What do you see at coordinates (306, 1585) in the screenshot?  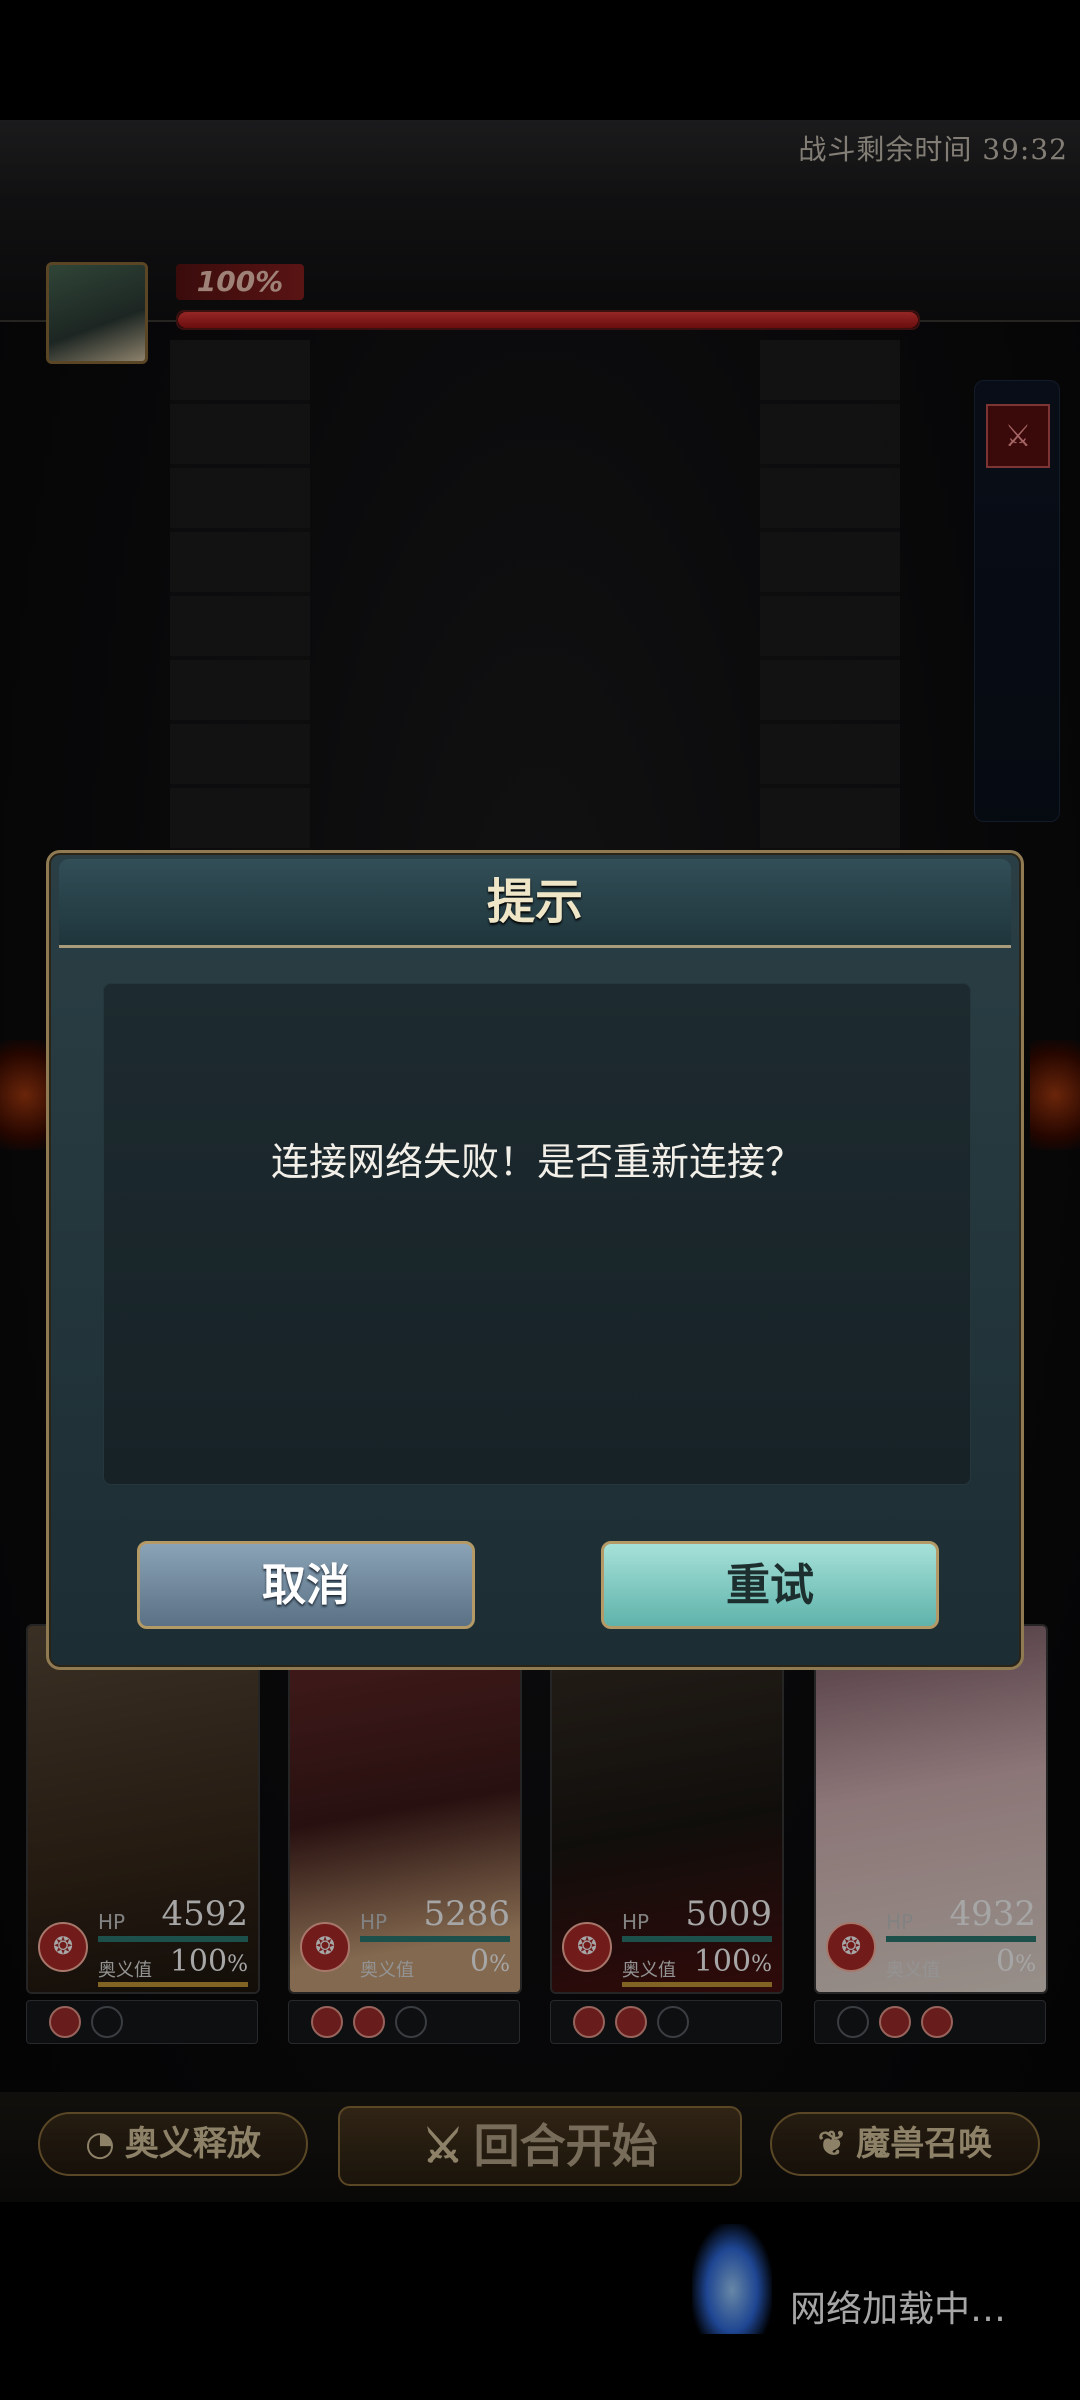 I see `cancel-button: 取消` at bounding box center [306, 1585].